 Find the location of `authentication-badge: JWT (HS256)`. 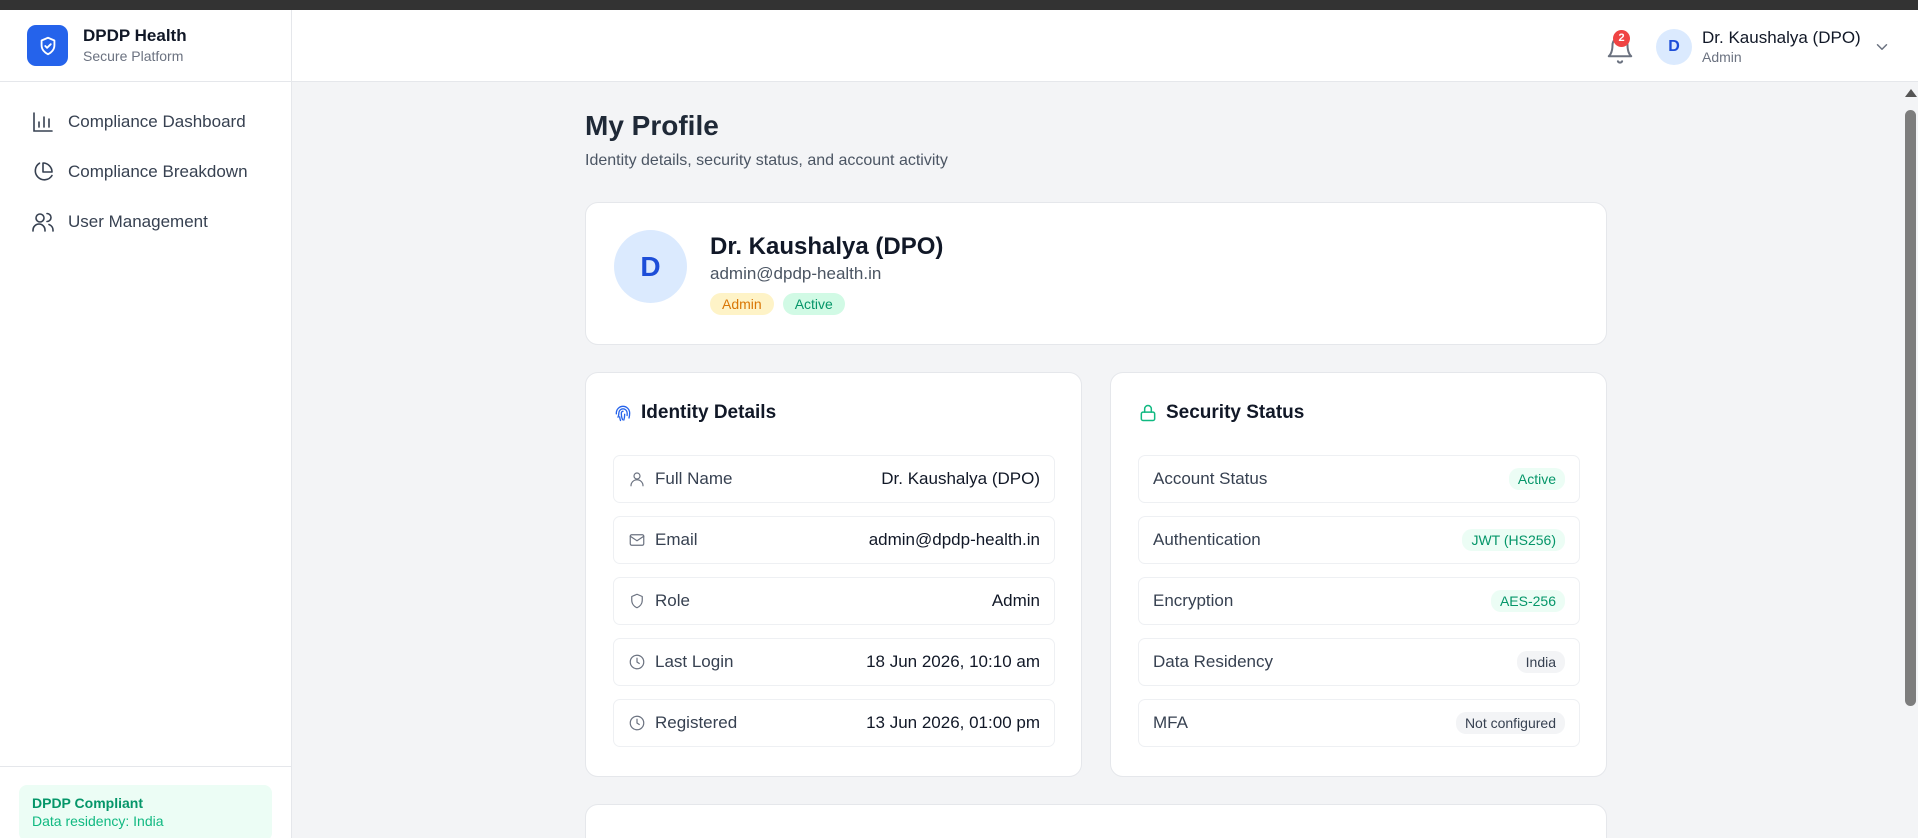

authentication-badge: JWT (HS256) is located at coordinates (1513, 540).